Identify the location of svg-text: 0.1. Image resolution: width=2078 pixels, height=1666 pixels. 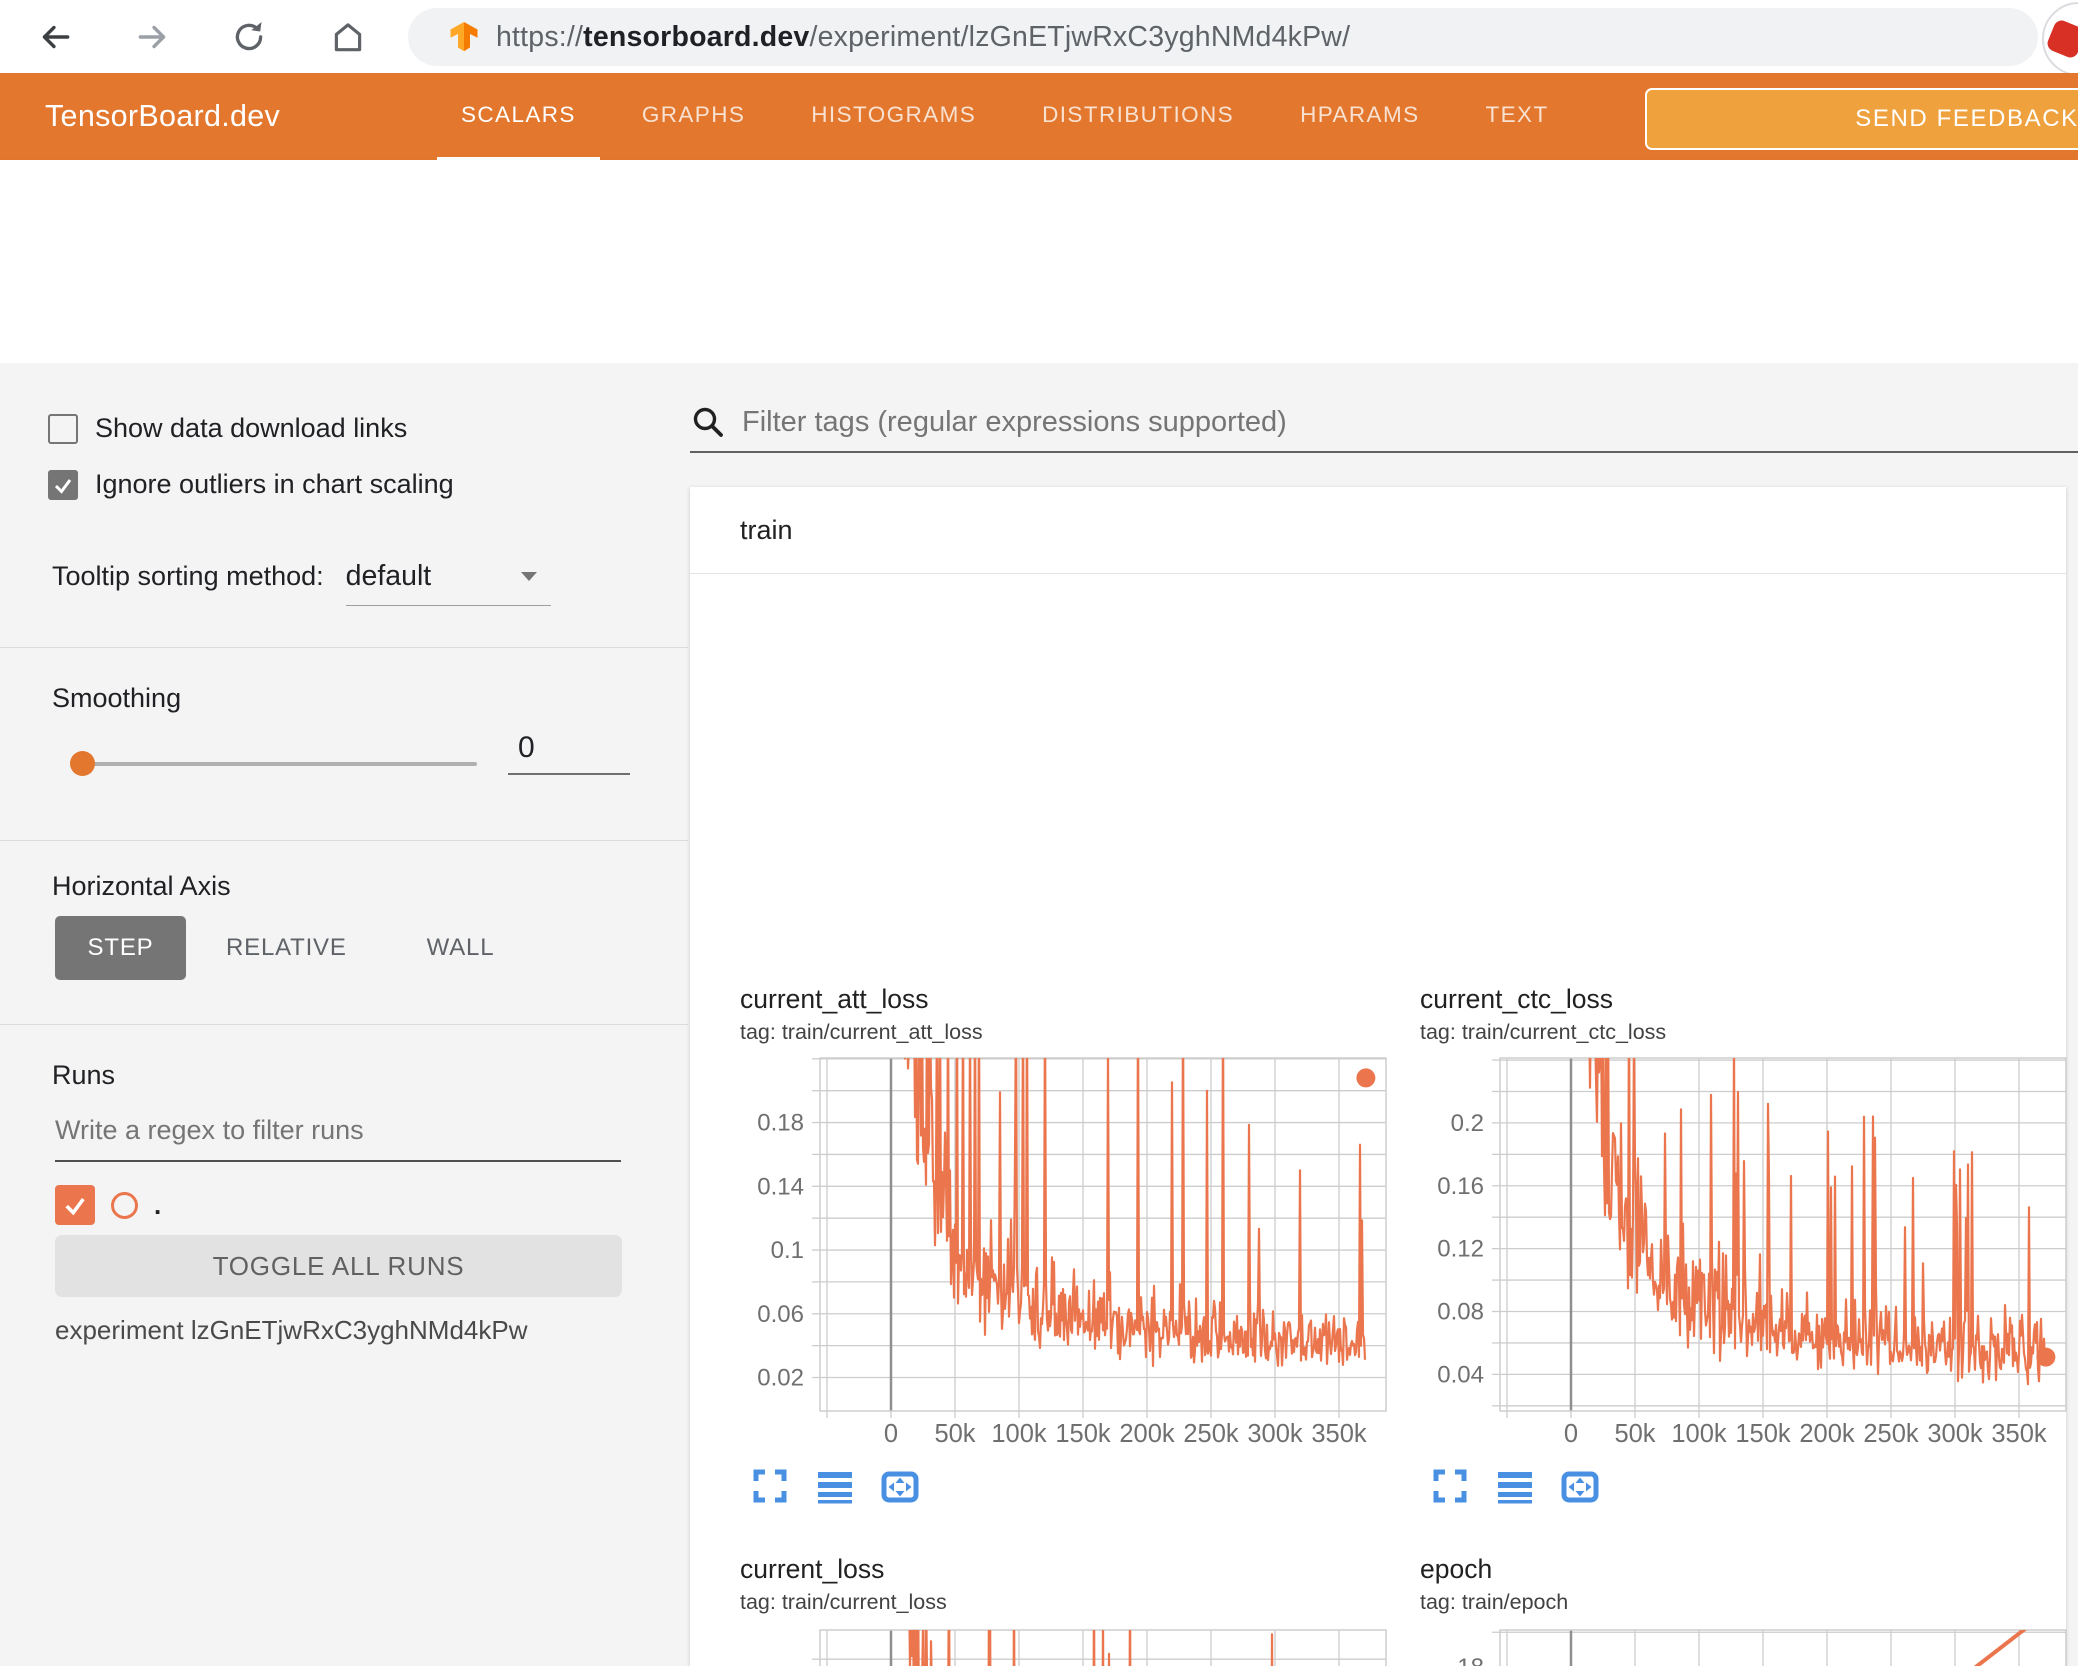
(787, 1250).